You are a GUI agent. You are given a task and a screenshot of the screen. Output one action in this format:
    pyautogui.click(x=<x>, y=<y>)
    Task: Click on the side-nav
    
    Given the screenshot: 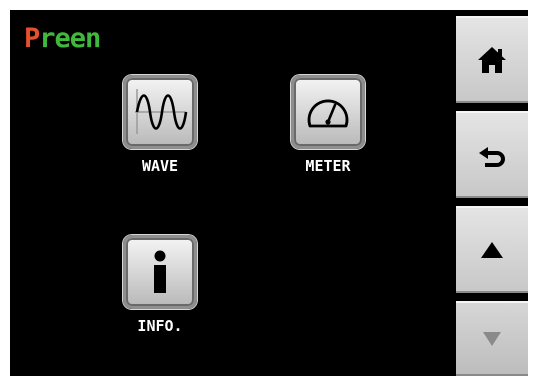 What is the action you would take?
    pyautogui.click(x=492, y=193)
    